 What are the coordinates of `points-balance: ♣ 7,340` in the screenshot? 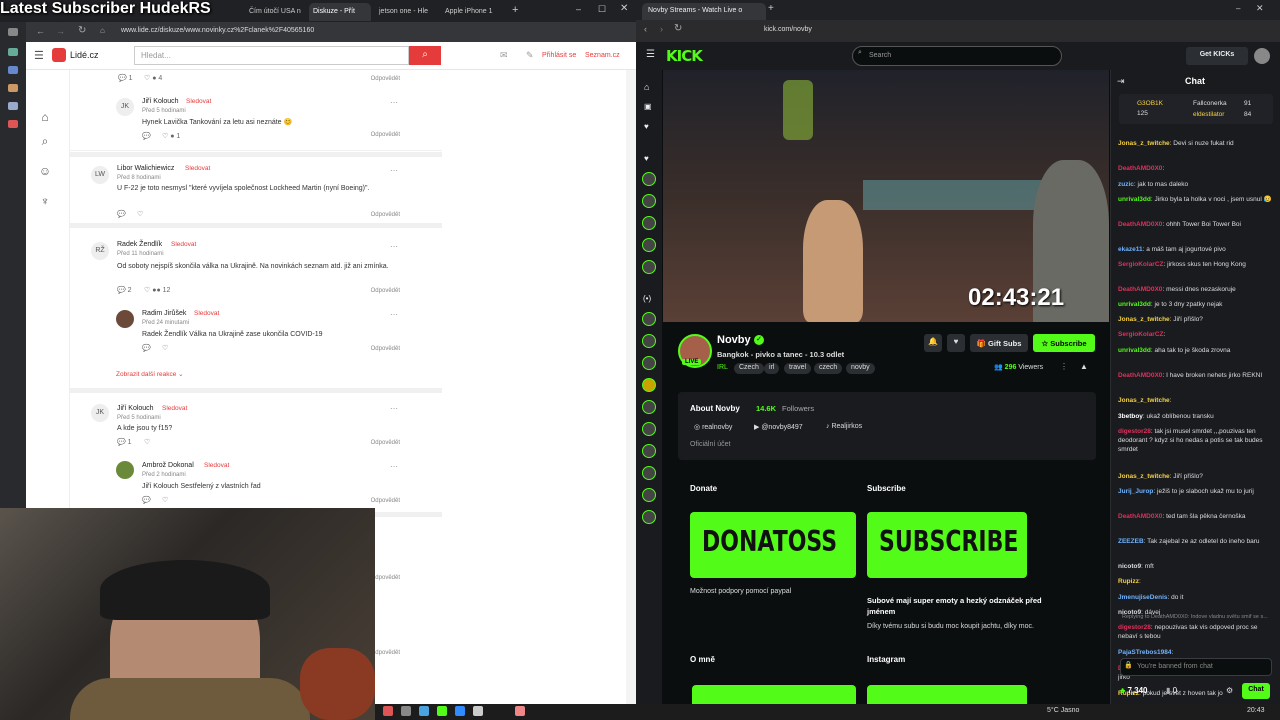 It's located at (1134, 690).